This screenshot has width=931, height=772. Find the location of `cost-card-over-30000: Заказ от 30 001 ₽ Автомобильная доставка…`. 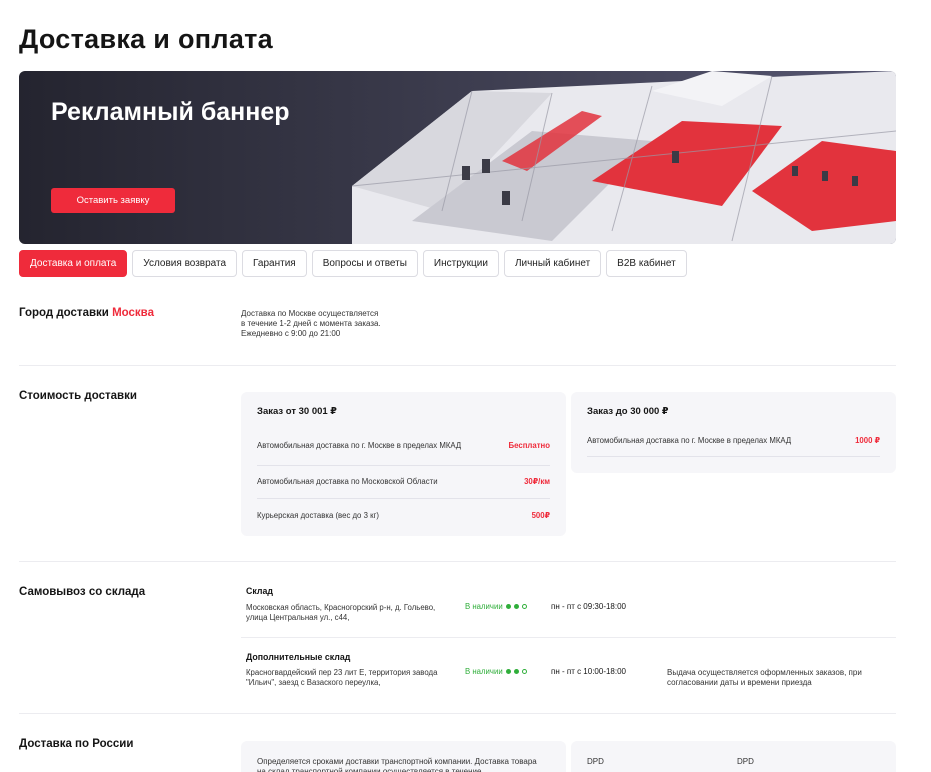

cost-card-over-30000: Заказ от 30 001 ₽ Автомобильная доставка… is located at coordinates (403, 464).